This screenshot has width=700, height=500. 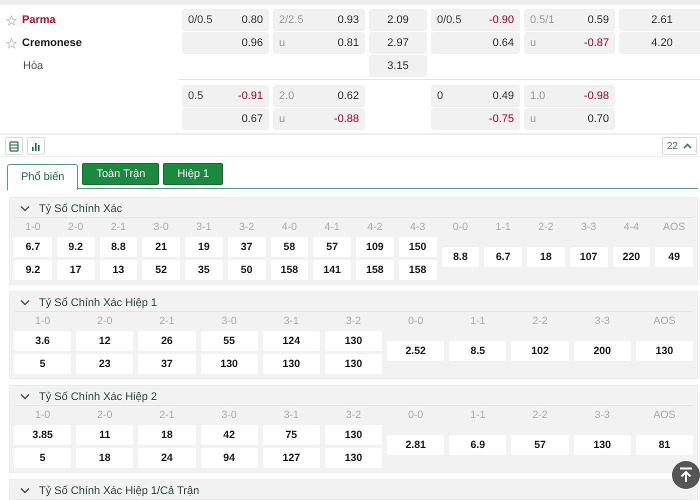 I want to click on odds-cell: 0/0.5 -0.90, so click(x=475, y=20).